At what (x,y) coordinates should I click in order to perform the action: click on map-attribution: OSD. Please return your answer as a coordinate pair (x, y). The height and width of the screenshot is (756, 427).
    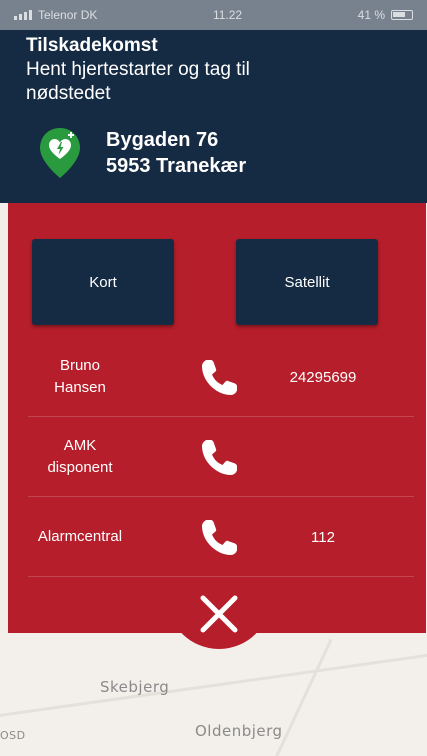
    Looking at the image, I should click on (13, 735).